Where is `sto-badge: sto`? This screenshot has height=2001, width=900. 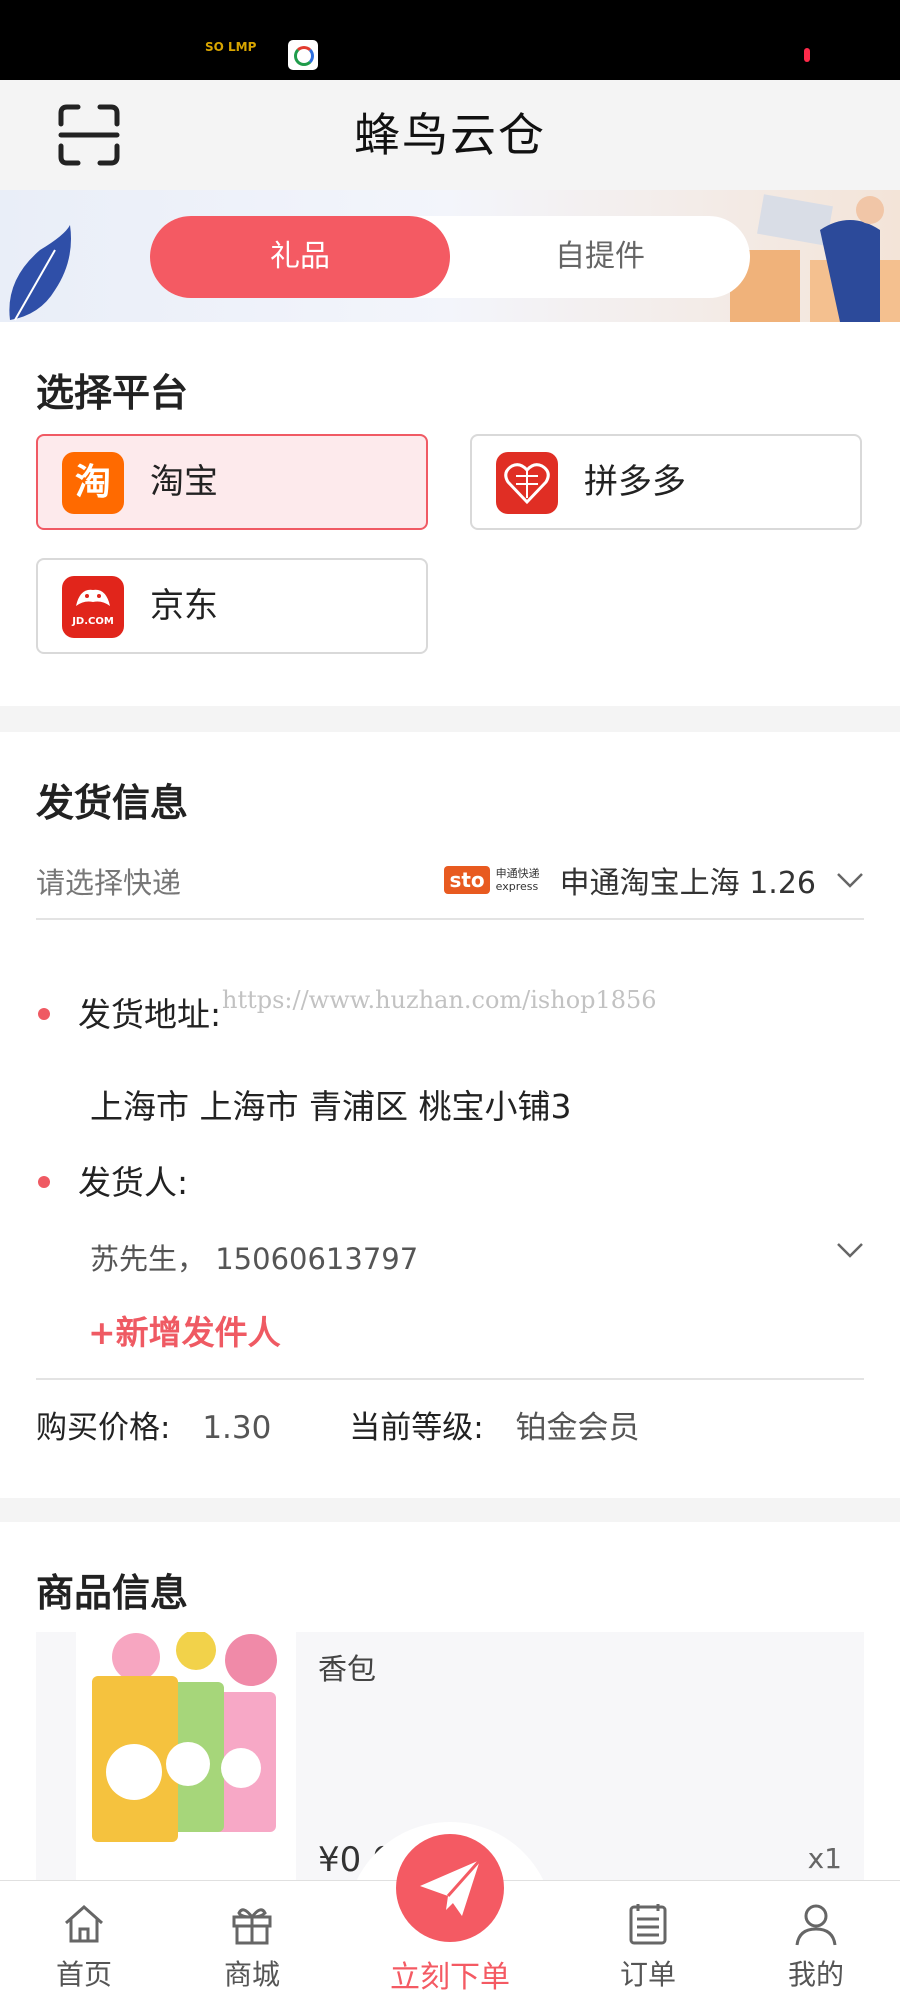 sto-badge: sto is located at coordinates (467, 880).